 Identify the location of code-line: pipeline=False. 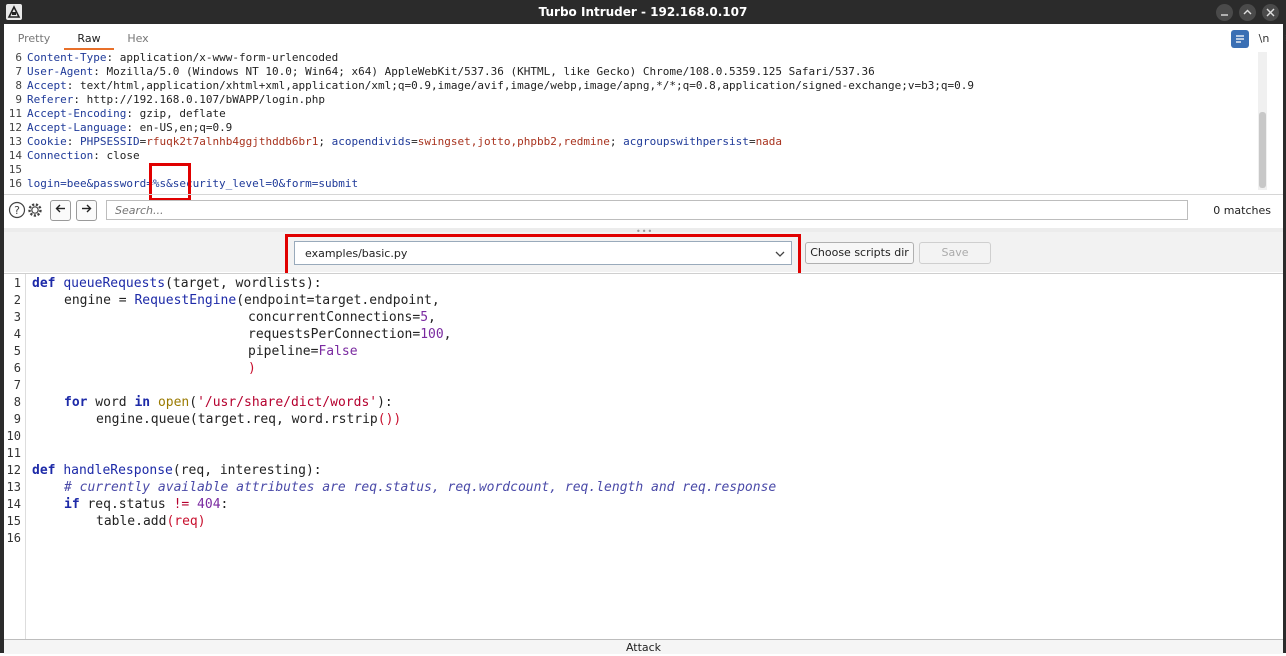
(303, 351).